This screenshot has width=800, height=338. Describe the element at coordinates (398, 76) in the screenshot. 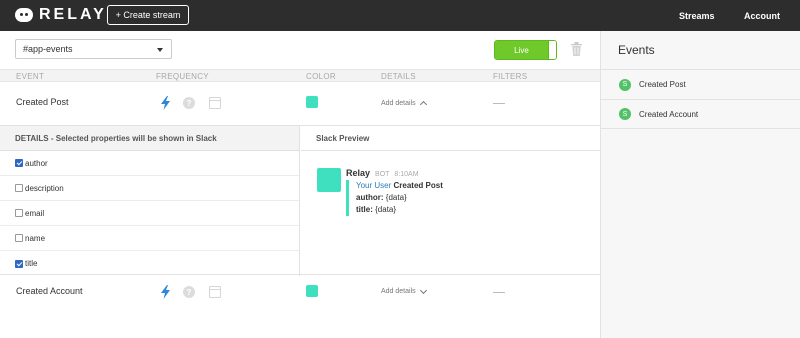

I see `column-details: DETAILS` at that location.